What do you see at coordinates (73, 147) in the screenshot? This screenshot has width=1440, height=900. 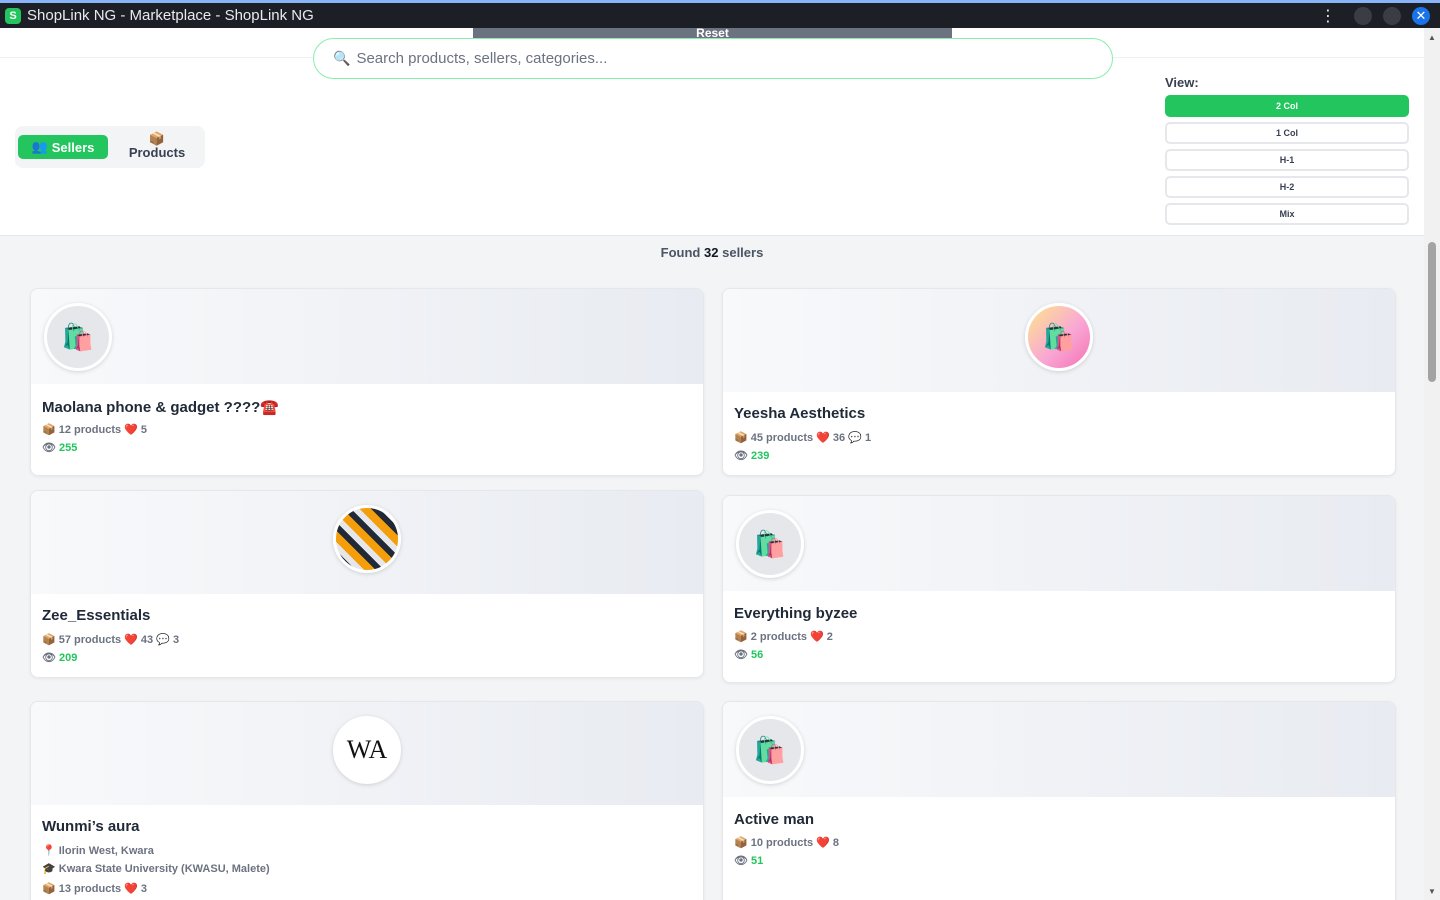 I see `sellers-tab-label: Sellers` at bounding box center [73, 147].